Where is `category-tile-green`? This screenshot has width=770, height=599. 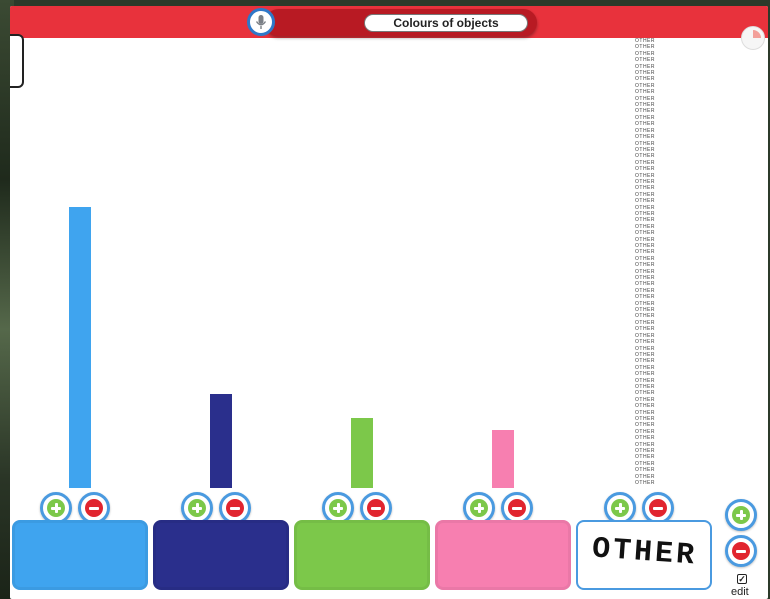 category-tile-green is located at coordinates (362, 555).